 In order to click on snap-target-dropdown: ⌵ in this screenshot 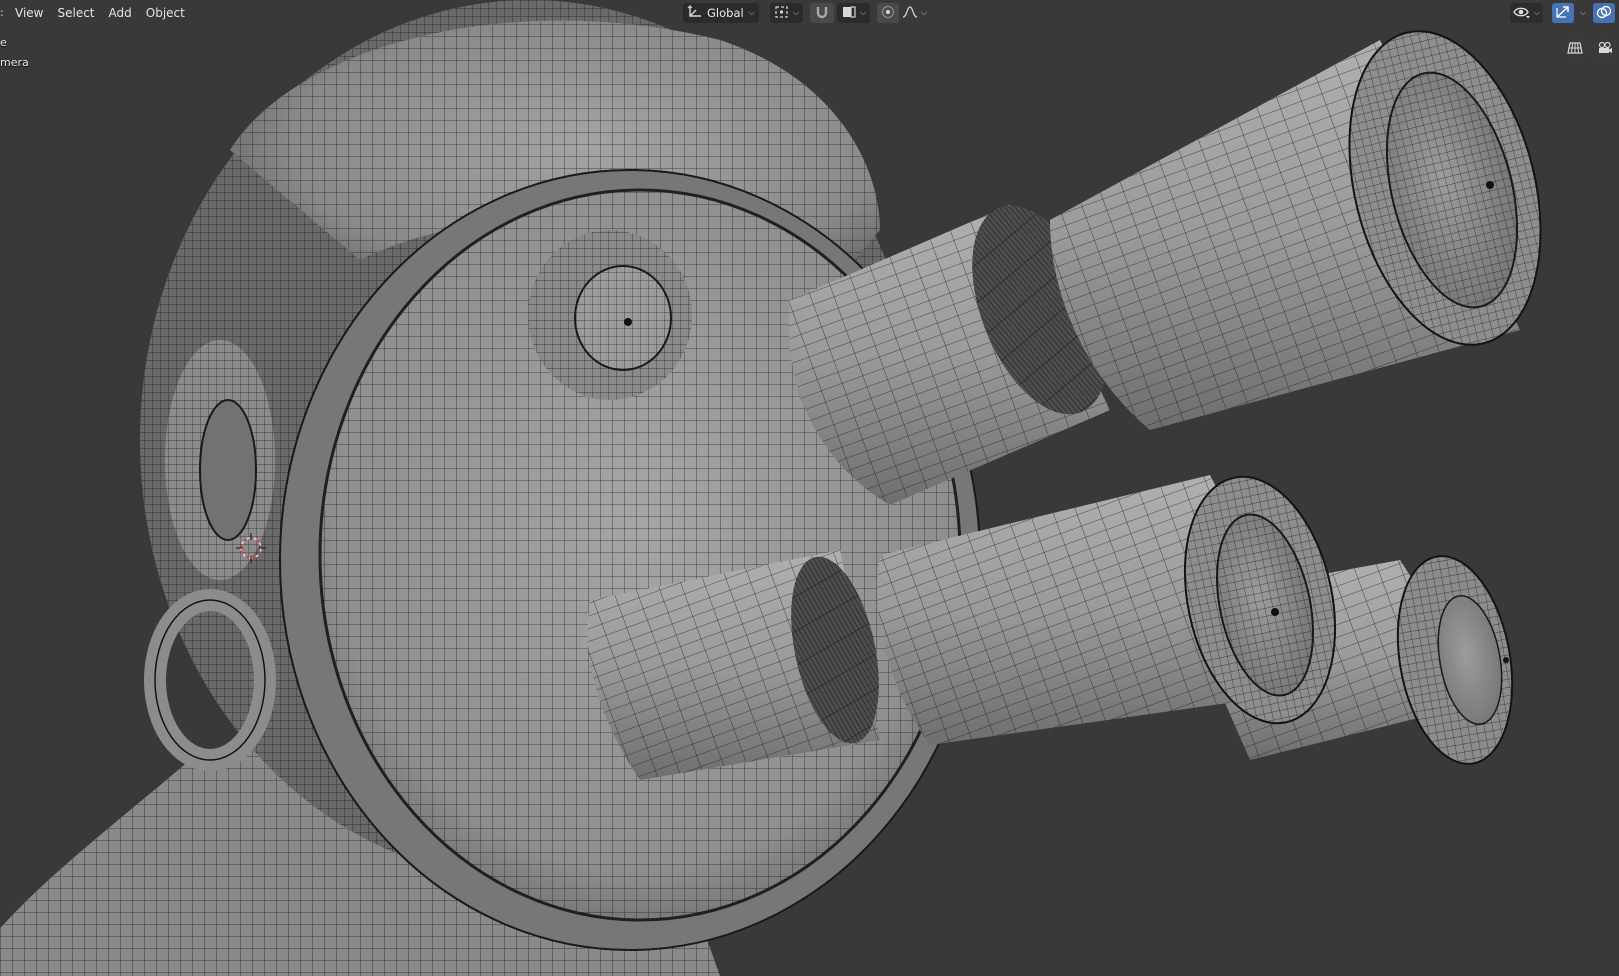, I will do `click(853, 13)`.